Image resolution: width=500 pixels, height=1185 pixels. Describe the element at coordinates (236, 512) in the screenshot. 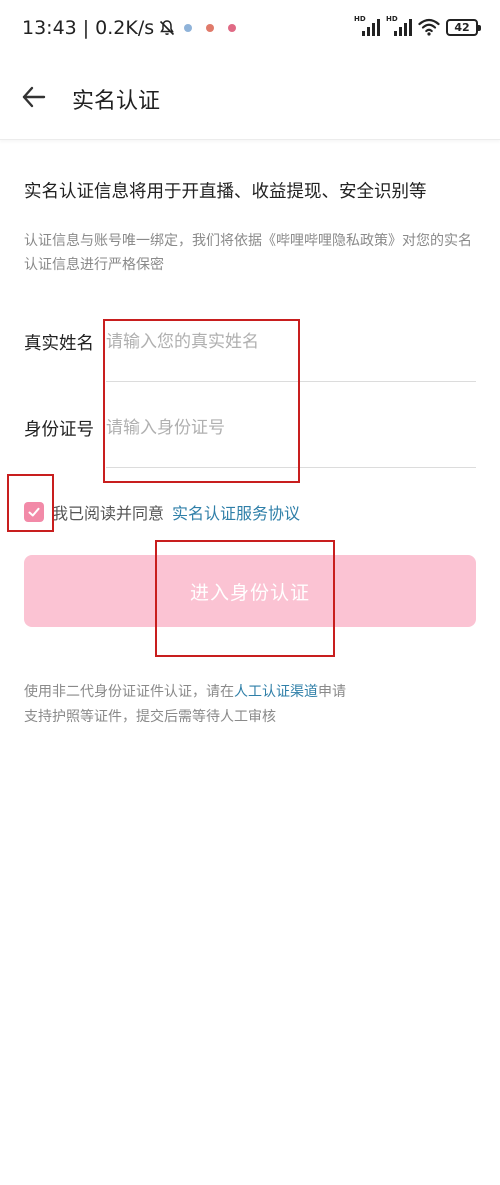

I see `service-agreement-link: 实名认证服务协议` at that location.